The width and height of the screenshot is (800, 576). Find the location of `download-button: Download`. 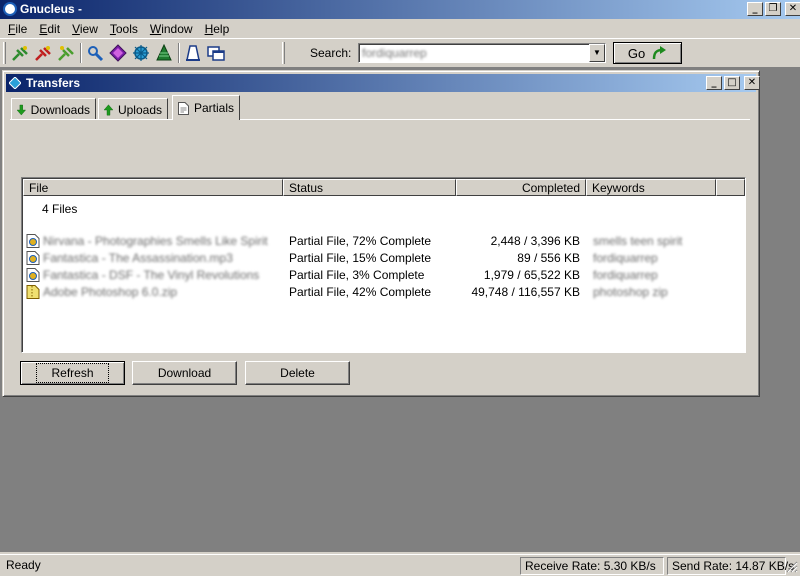

download-button: Download is located at coordinates (184, 373).